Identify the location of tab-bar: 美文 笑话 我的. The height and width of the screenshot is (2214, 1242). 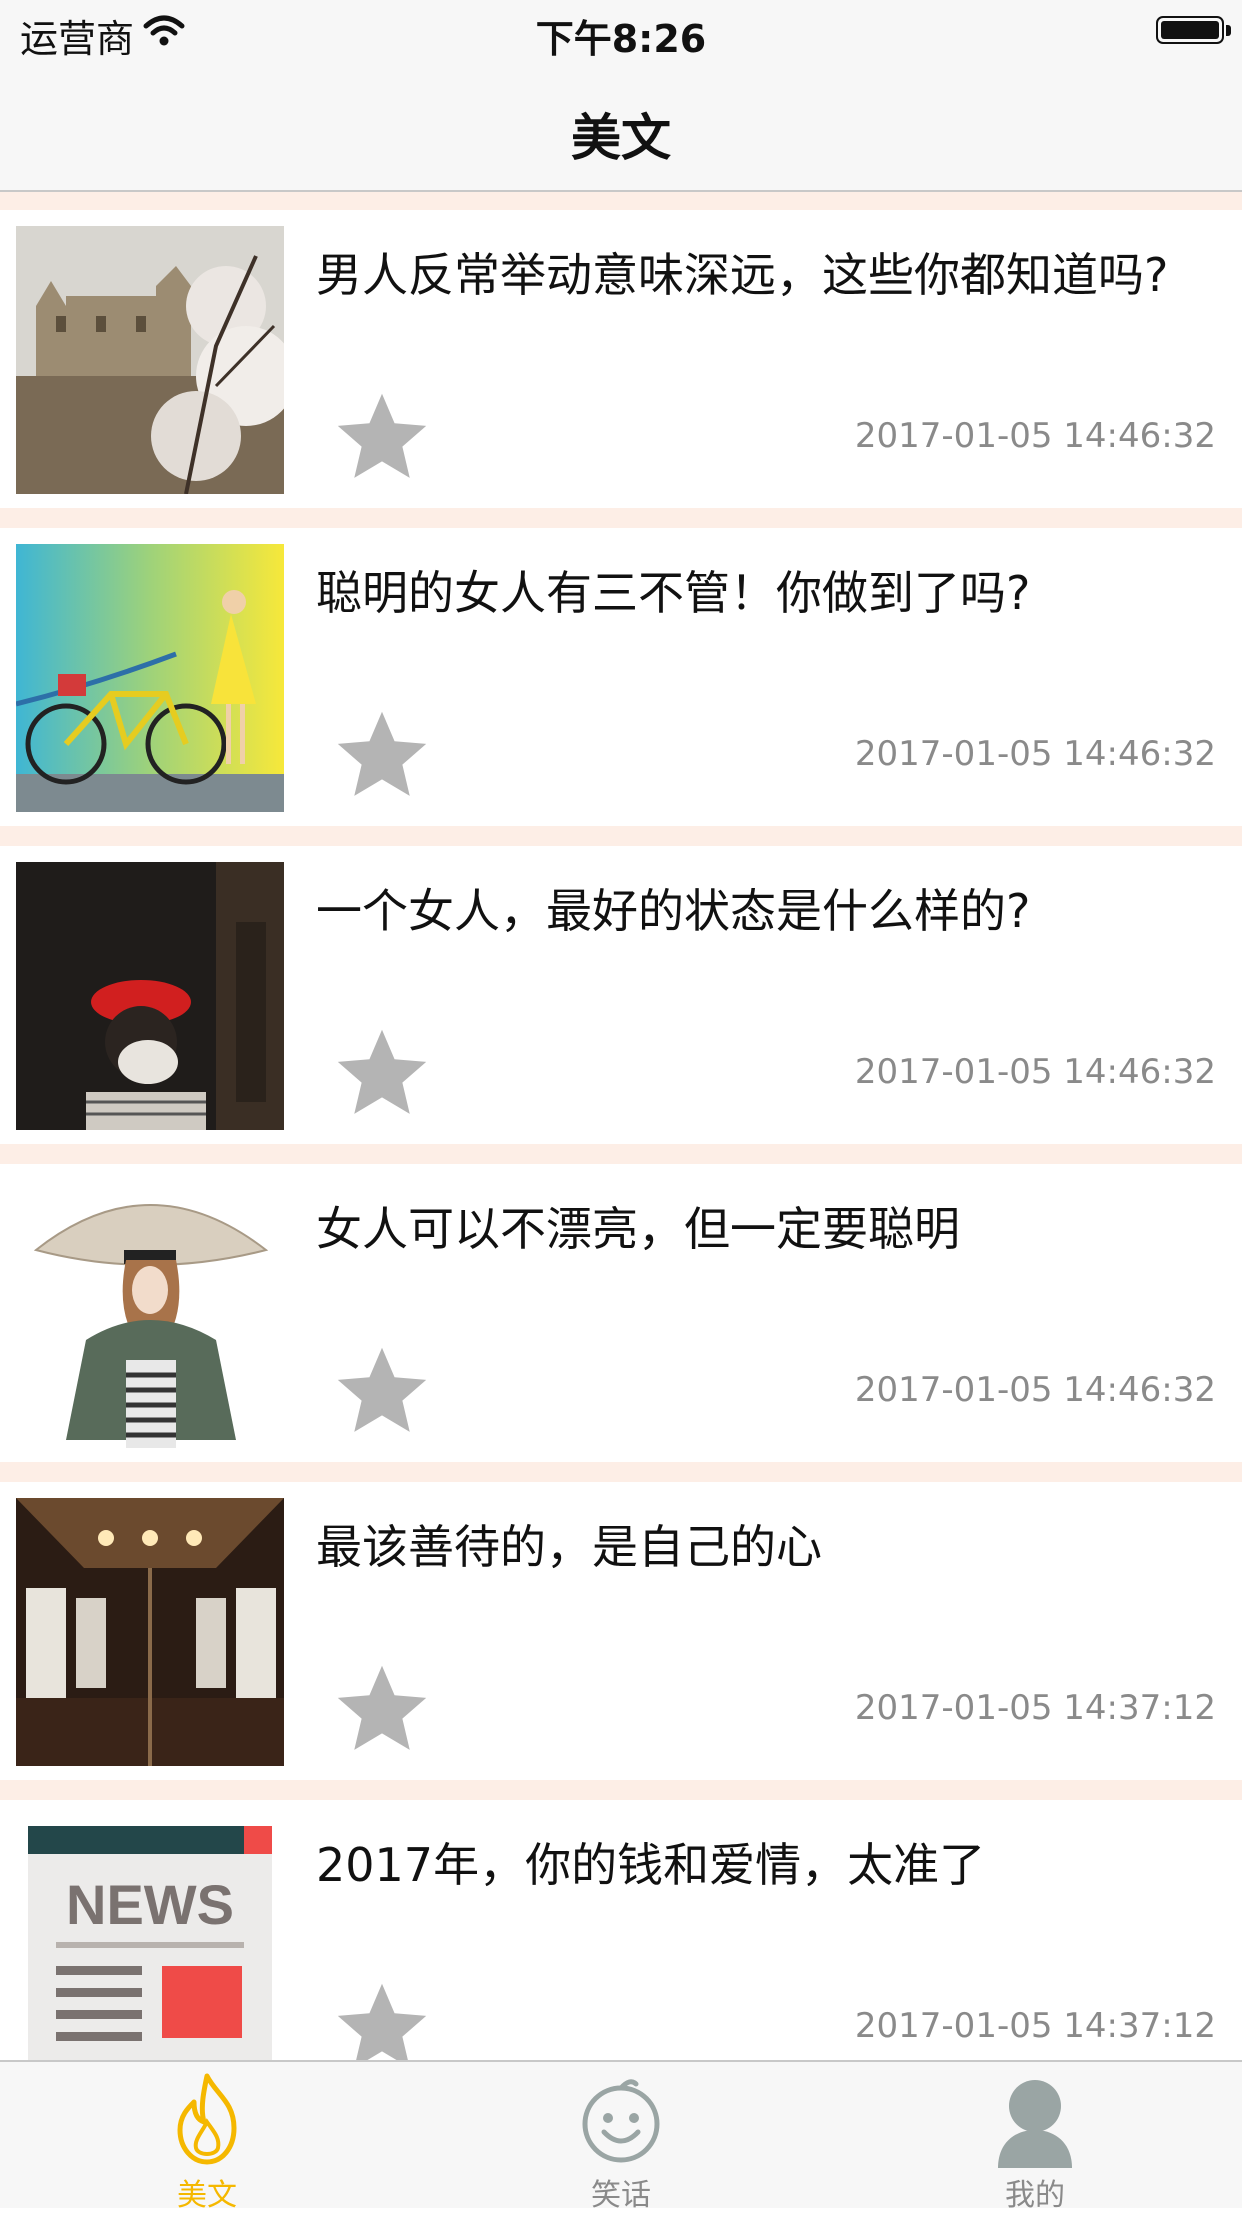
(621, 2136).